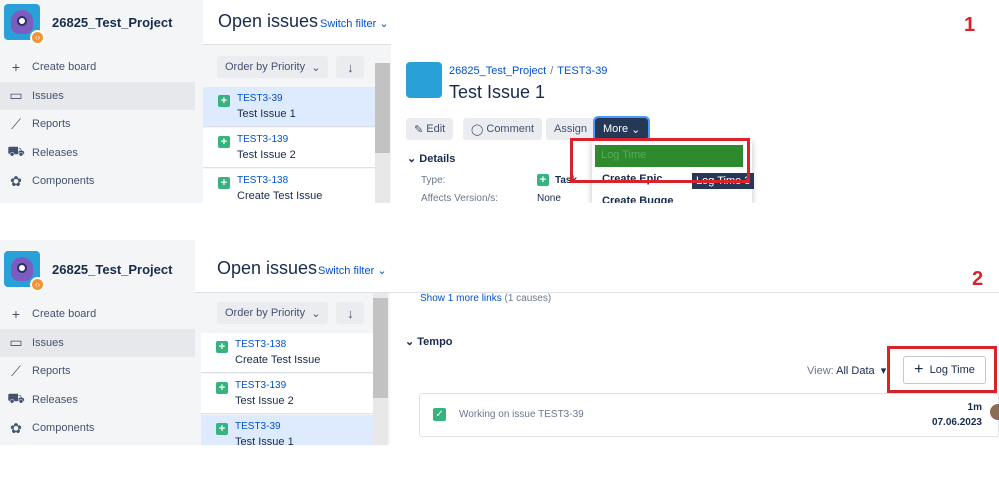 The image size is (999, 478). What do you see at coordinates (497, 92) in the screenshot?
I see `issue-title: Test Issue 1` at bounding box center [497, 92].